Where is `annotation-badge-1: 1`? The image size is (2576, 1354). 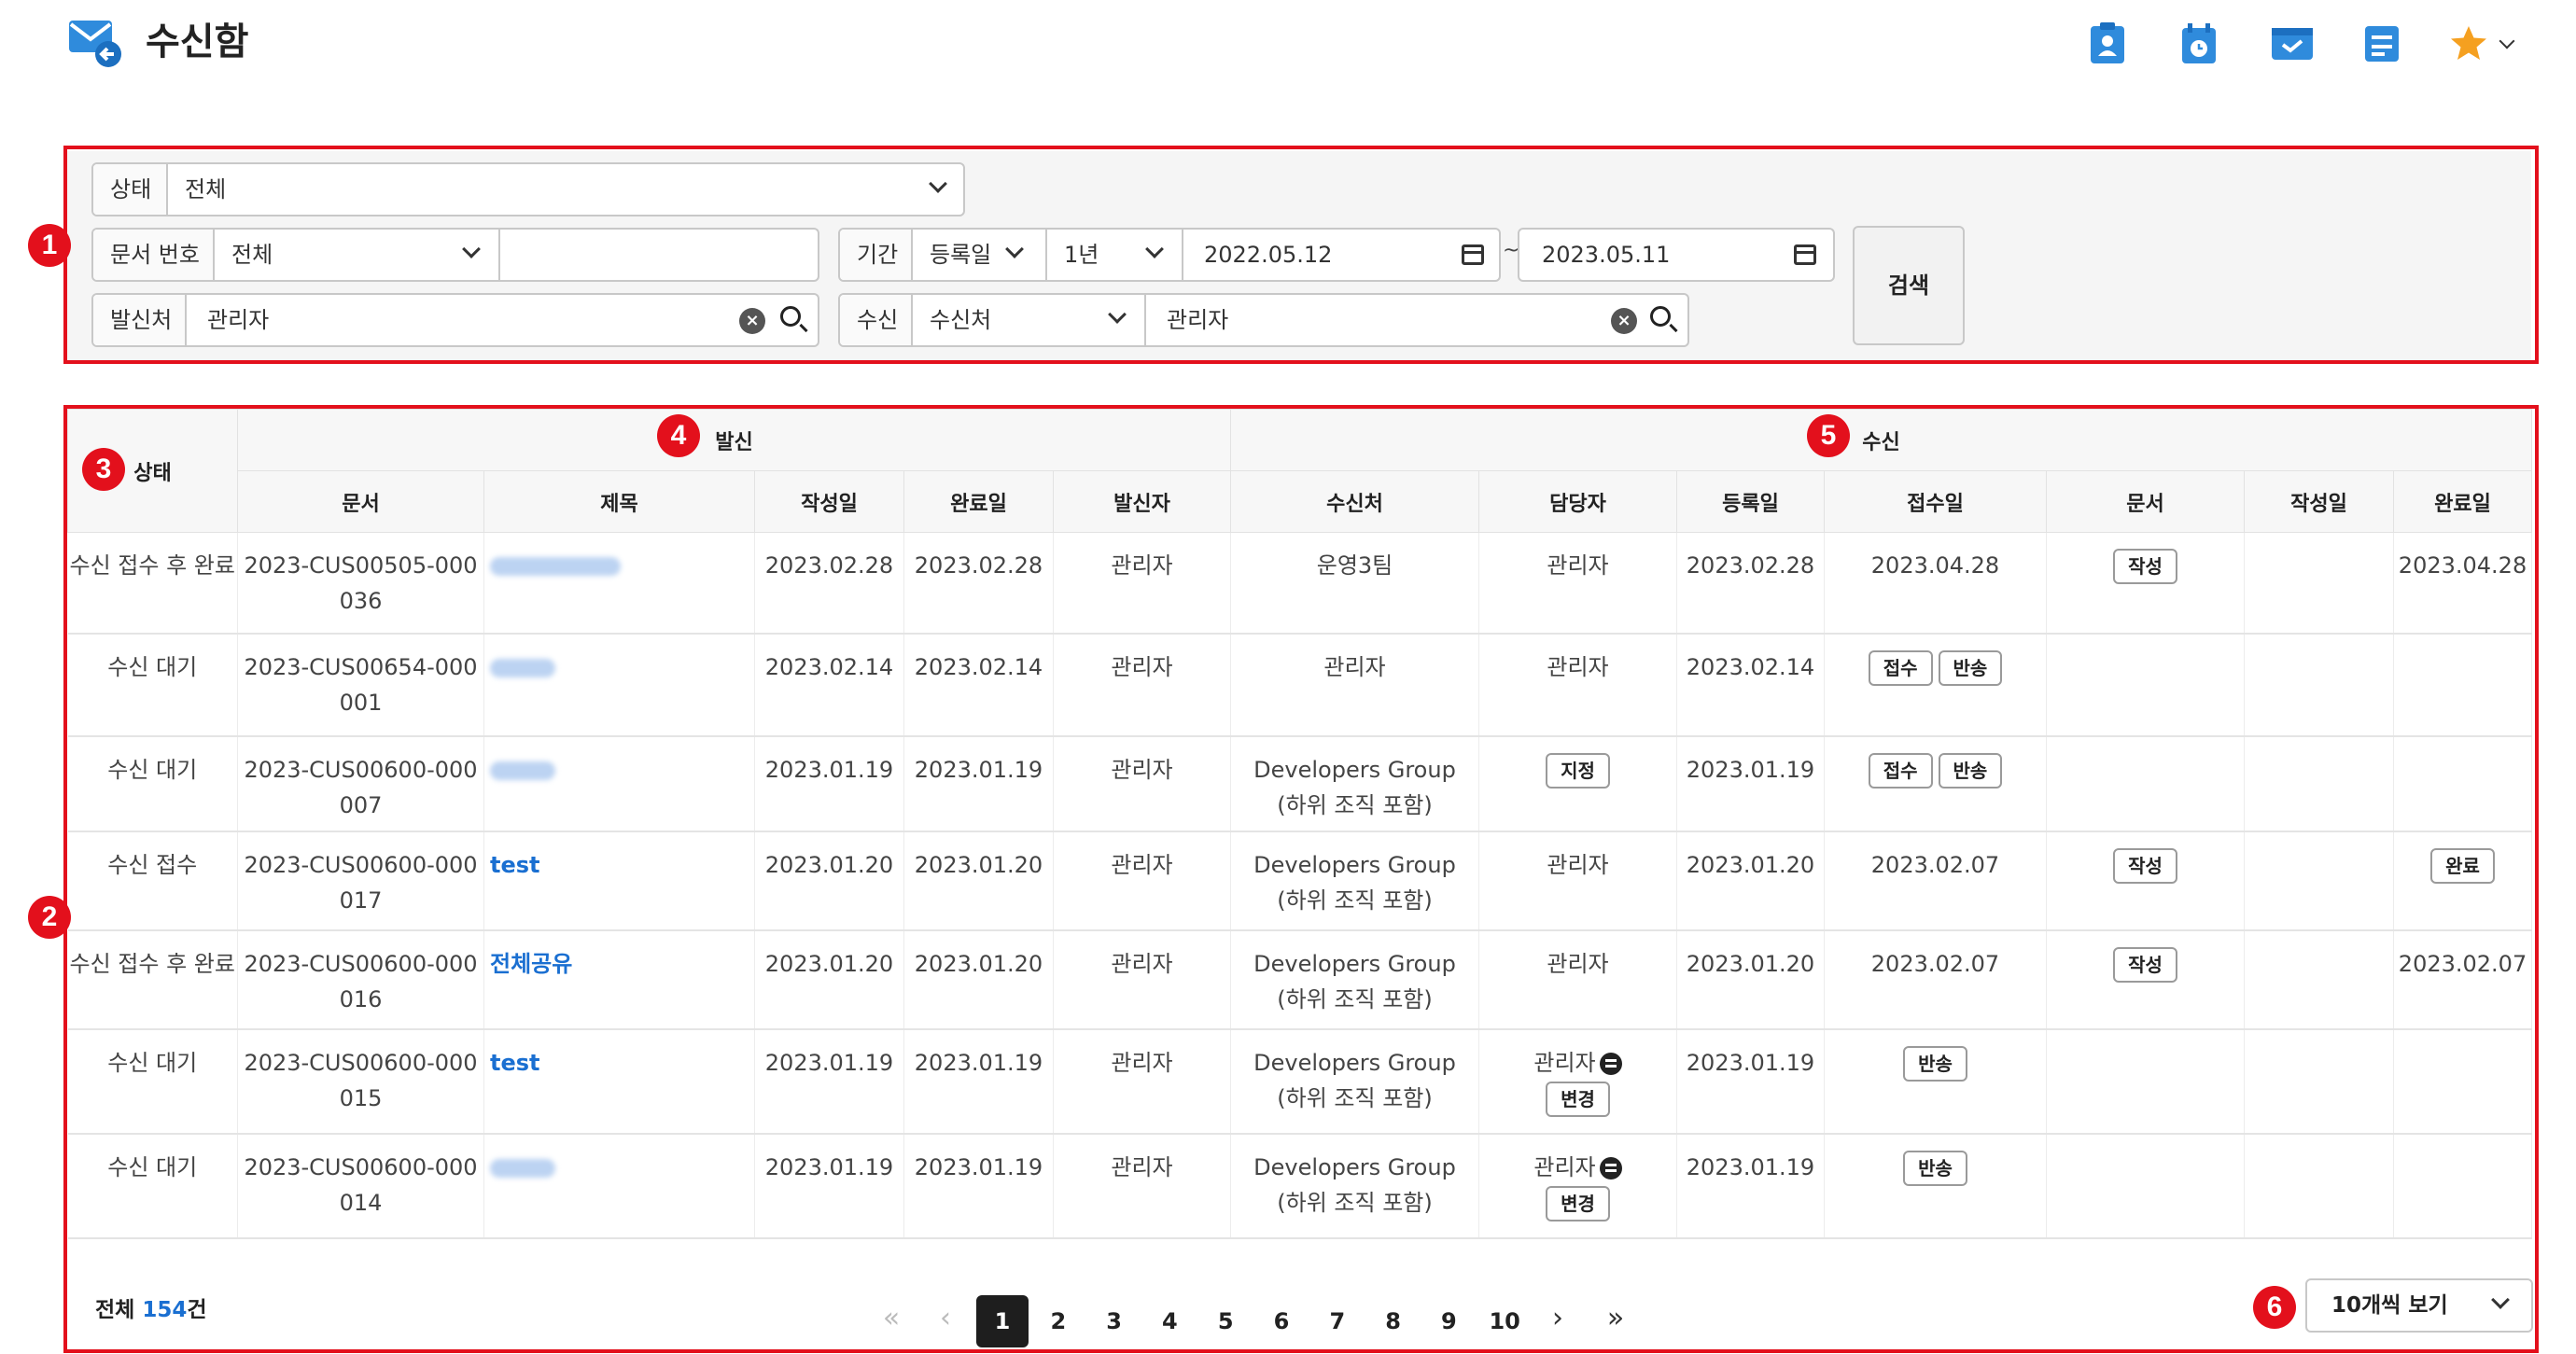 annotation-badge-1: 1 is located at coordinates (49, 245).